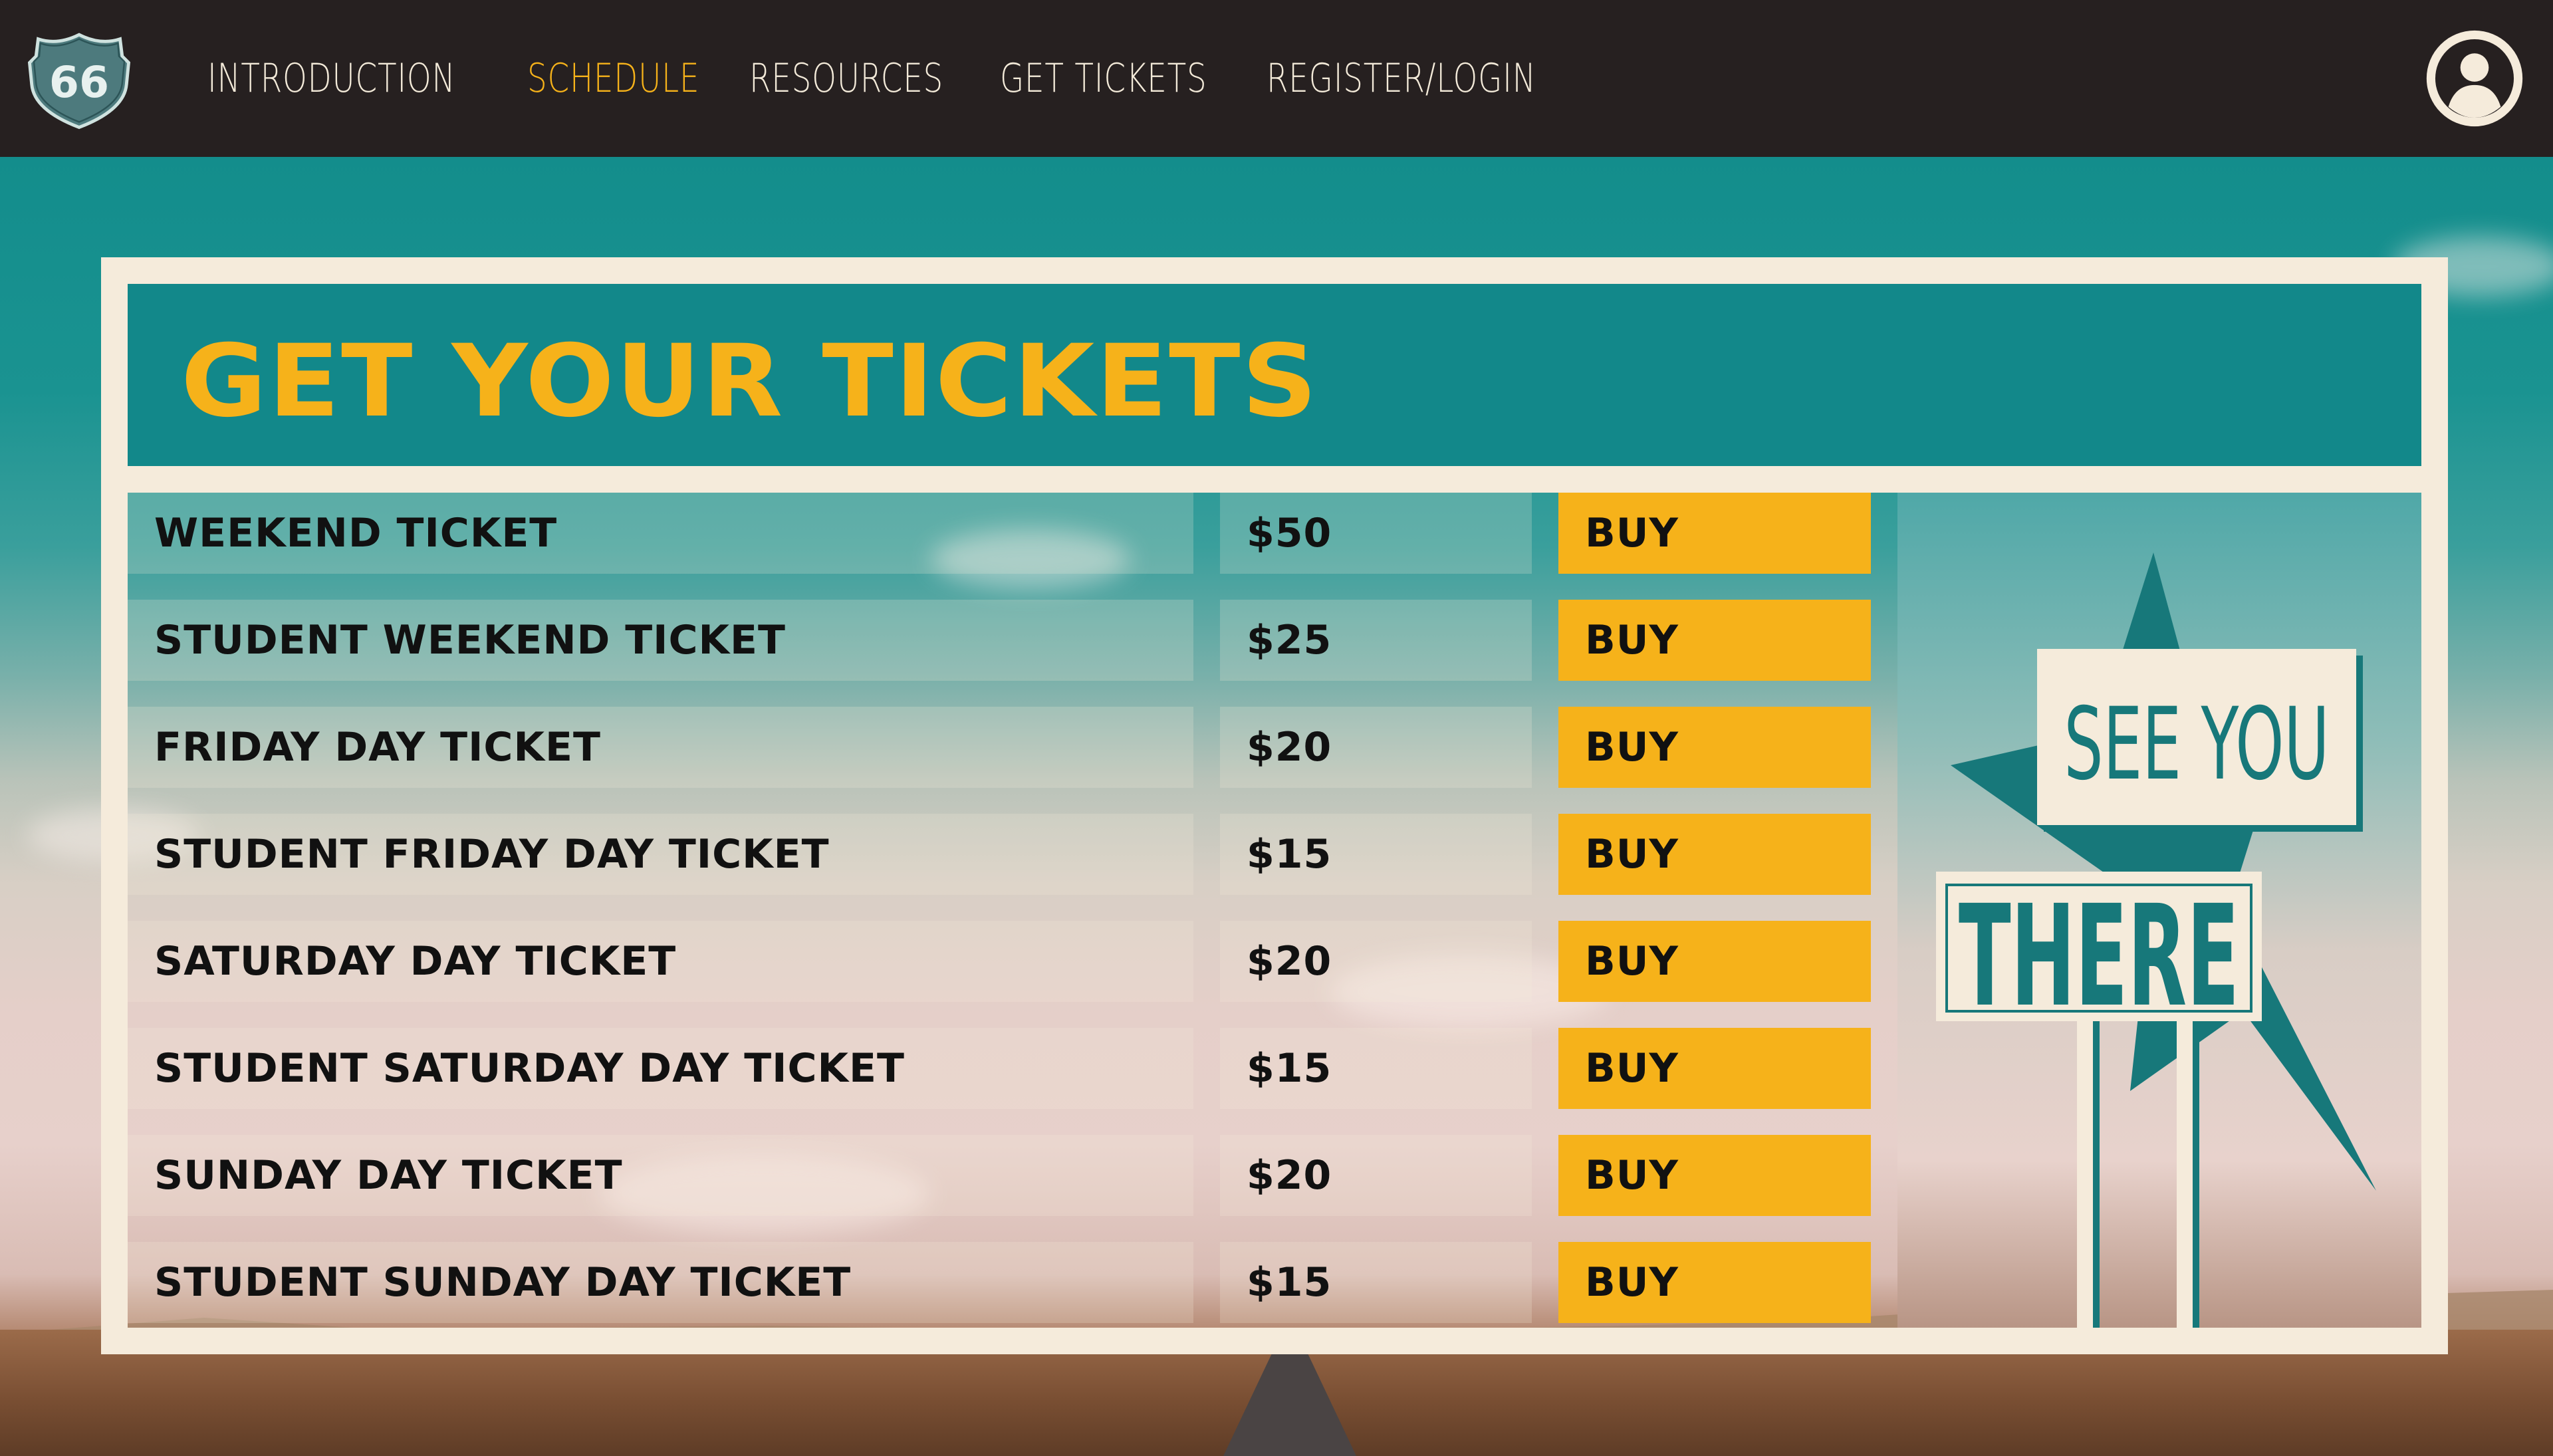  What do you see at coordinates (1401, 78) in the screenshot?
I see `nav-link-register-login: REGISTER/LOGIN` at bounding box center [1401, 78].